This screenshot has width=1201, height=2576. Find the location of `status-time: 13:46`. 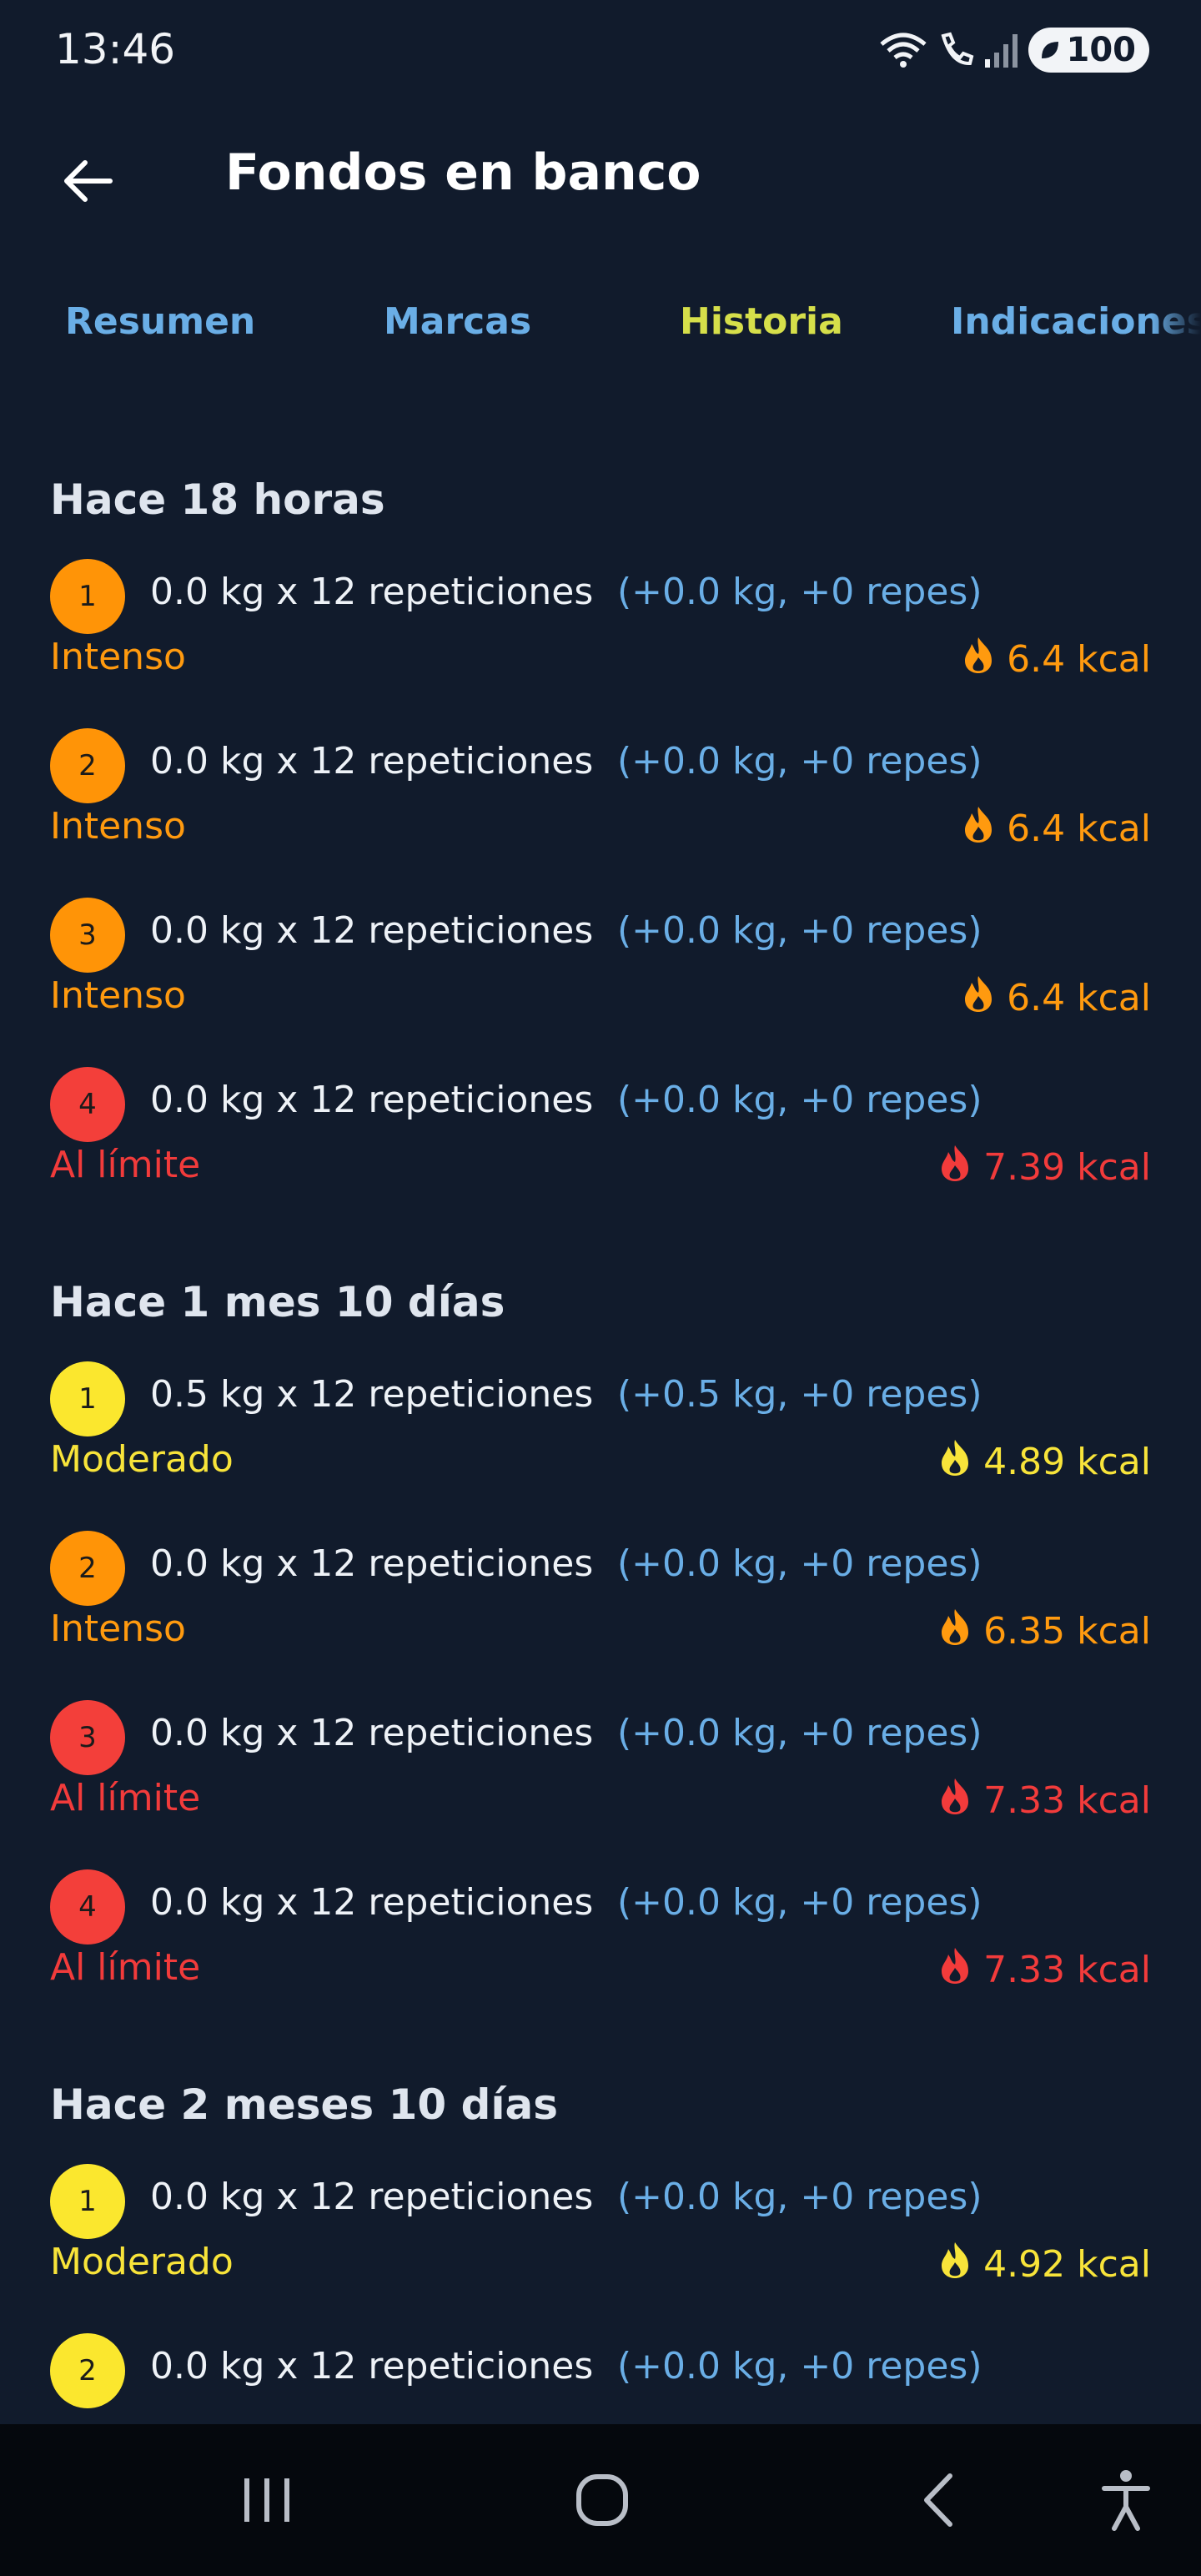

status-time: 13:46 is located at coordinates (116, 49).